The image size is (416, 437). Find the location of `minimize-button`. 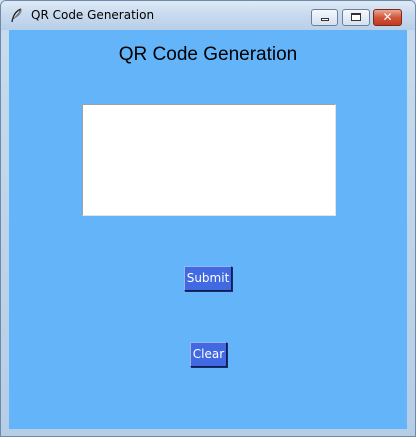

minimize-button is located at coordinates (324, 17).